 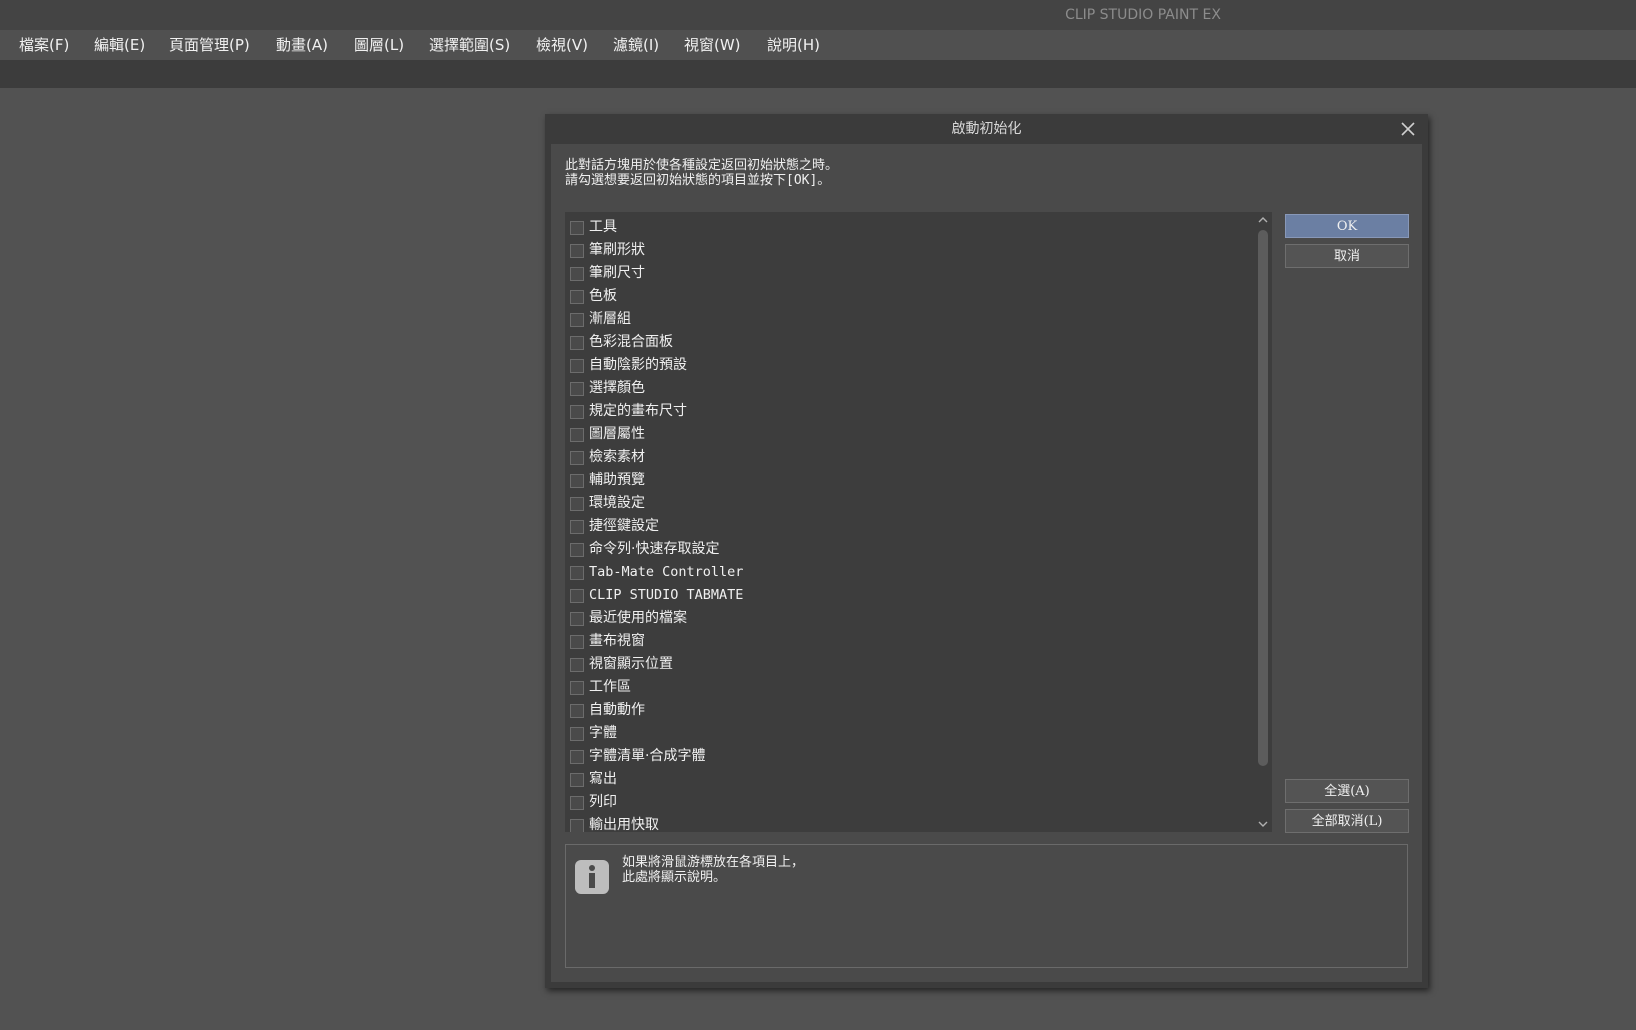 I want to click on list-item: 色板, so click(x=909, y=296).